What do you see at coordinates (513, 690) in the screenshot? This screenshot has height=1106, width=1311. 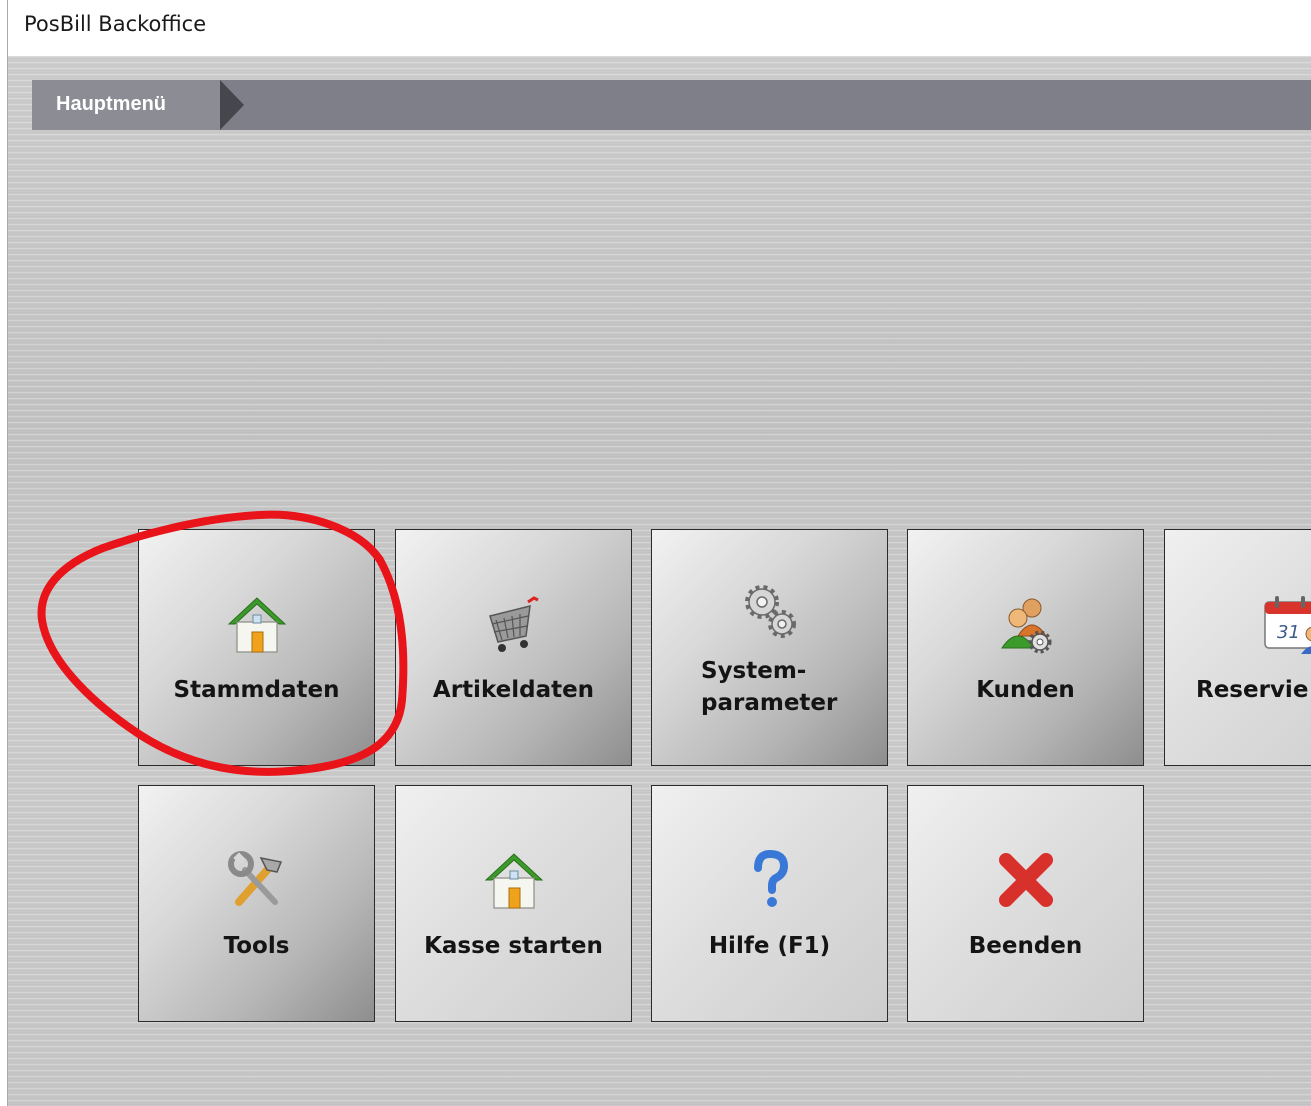 I see `tile-label: Artikeldaten` at bounding box center [513, 690].